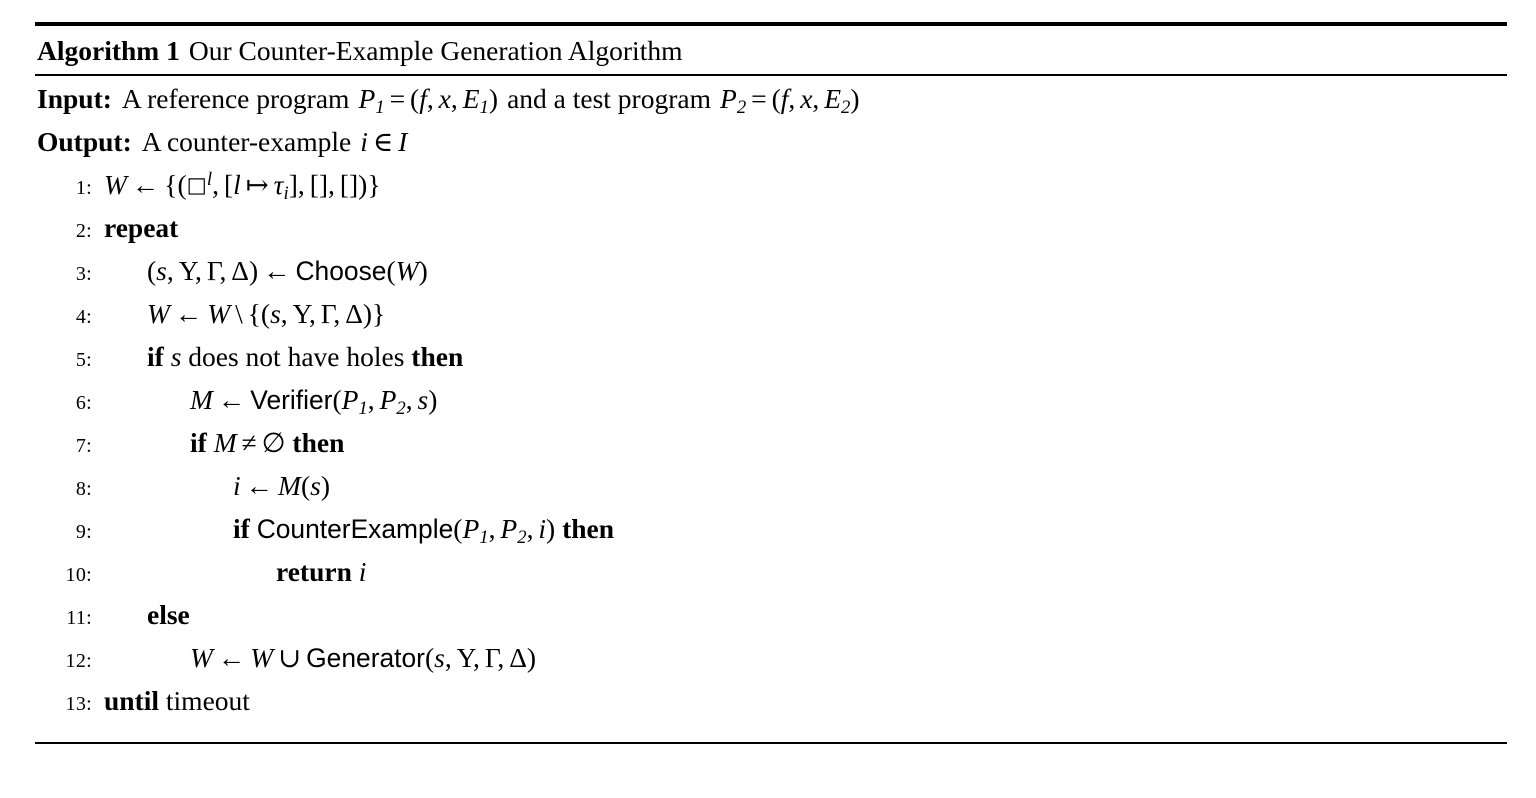  I want to click on l3-assign-symbol: ←, so click(277, 270).